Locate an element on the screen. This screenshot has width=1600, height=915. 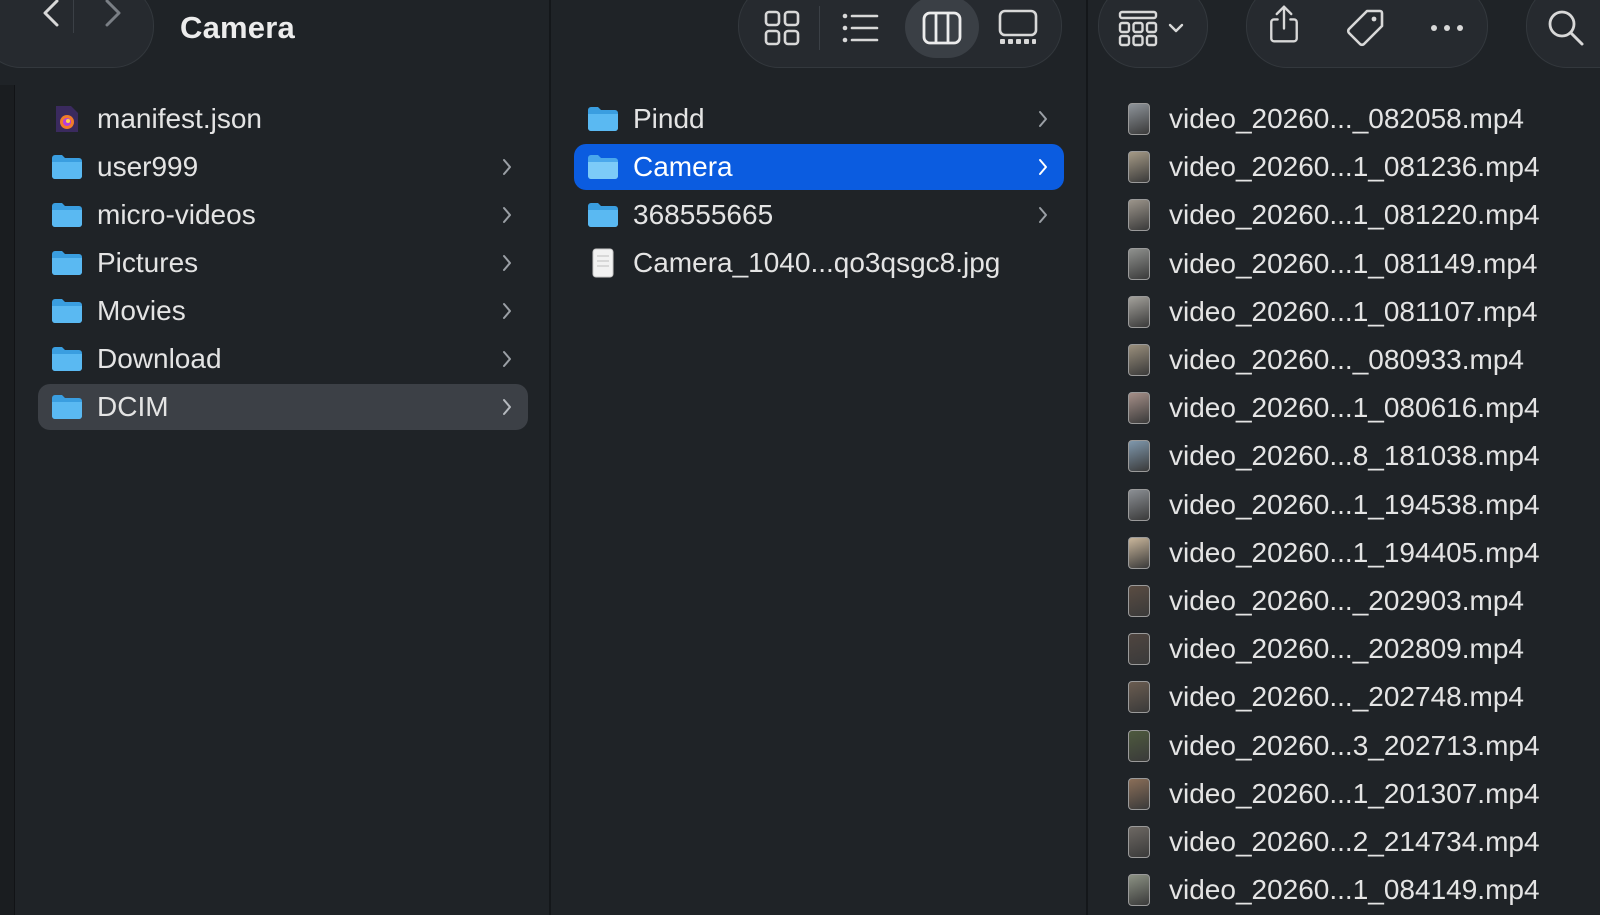
list-item: Pindd is located at coordinates (819, 119).